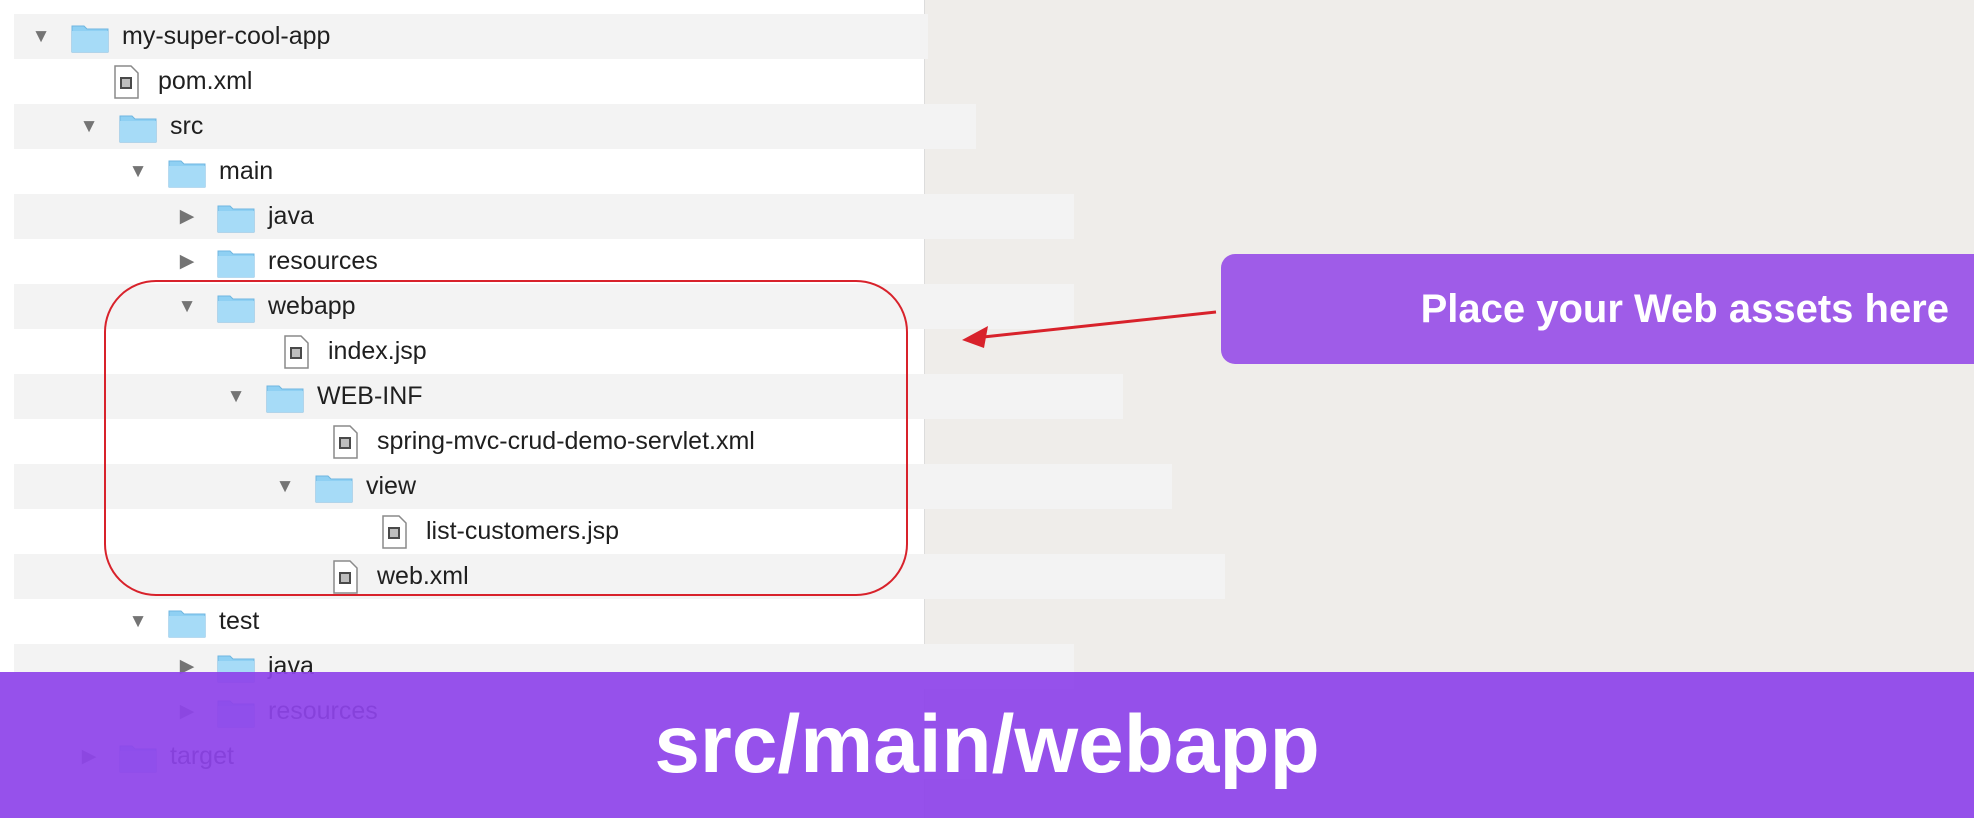 This screenshot has width=1974, height=818. I want to click on tree-row-view: ▼ view, so click(593, 486).